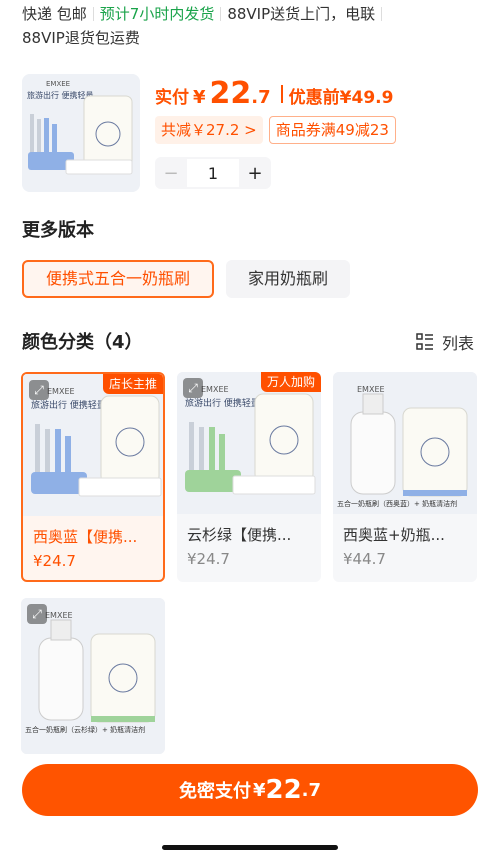 The height and width of the screenshot is (860, 500). What do you see at coordinates (58, 84) in the screenshot?
I see `product-brand: EMXEE` at bounding box center [58, 84].